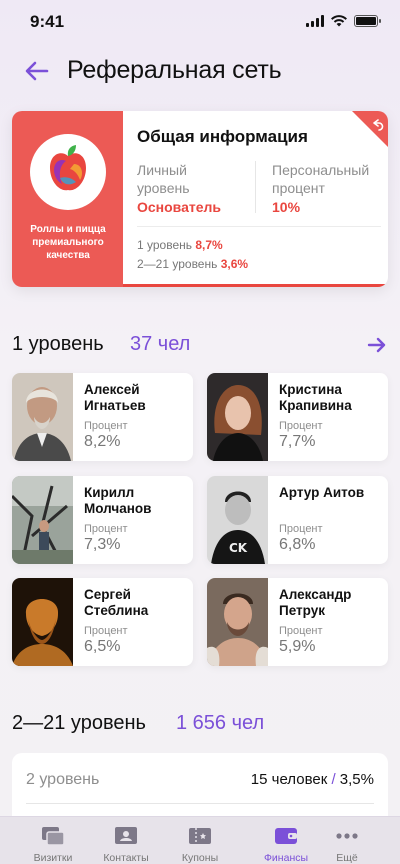  I want to click on level-row-people: 15 человек, so click(289, 779).